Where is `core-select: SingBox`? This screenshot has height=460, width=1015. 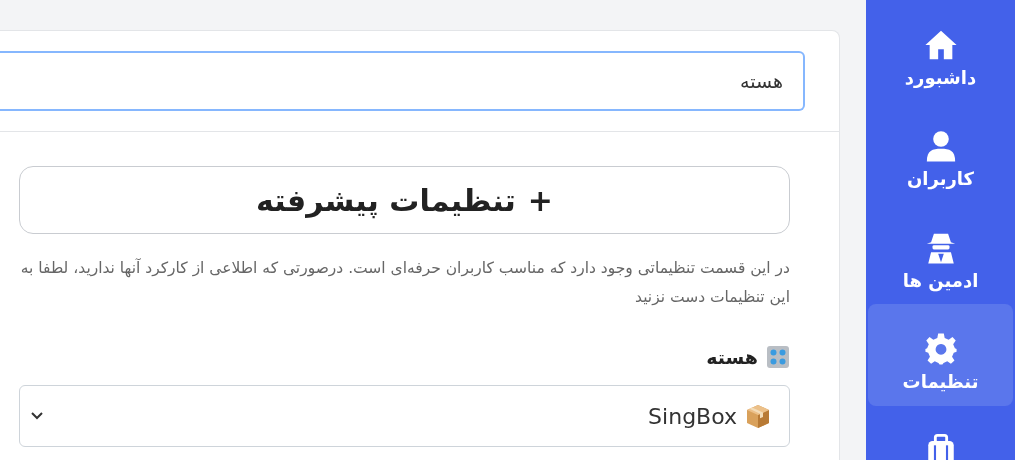
core-select: SingBox is located at coordinates (404, 416).